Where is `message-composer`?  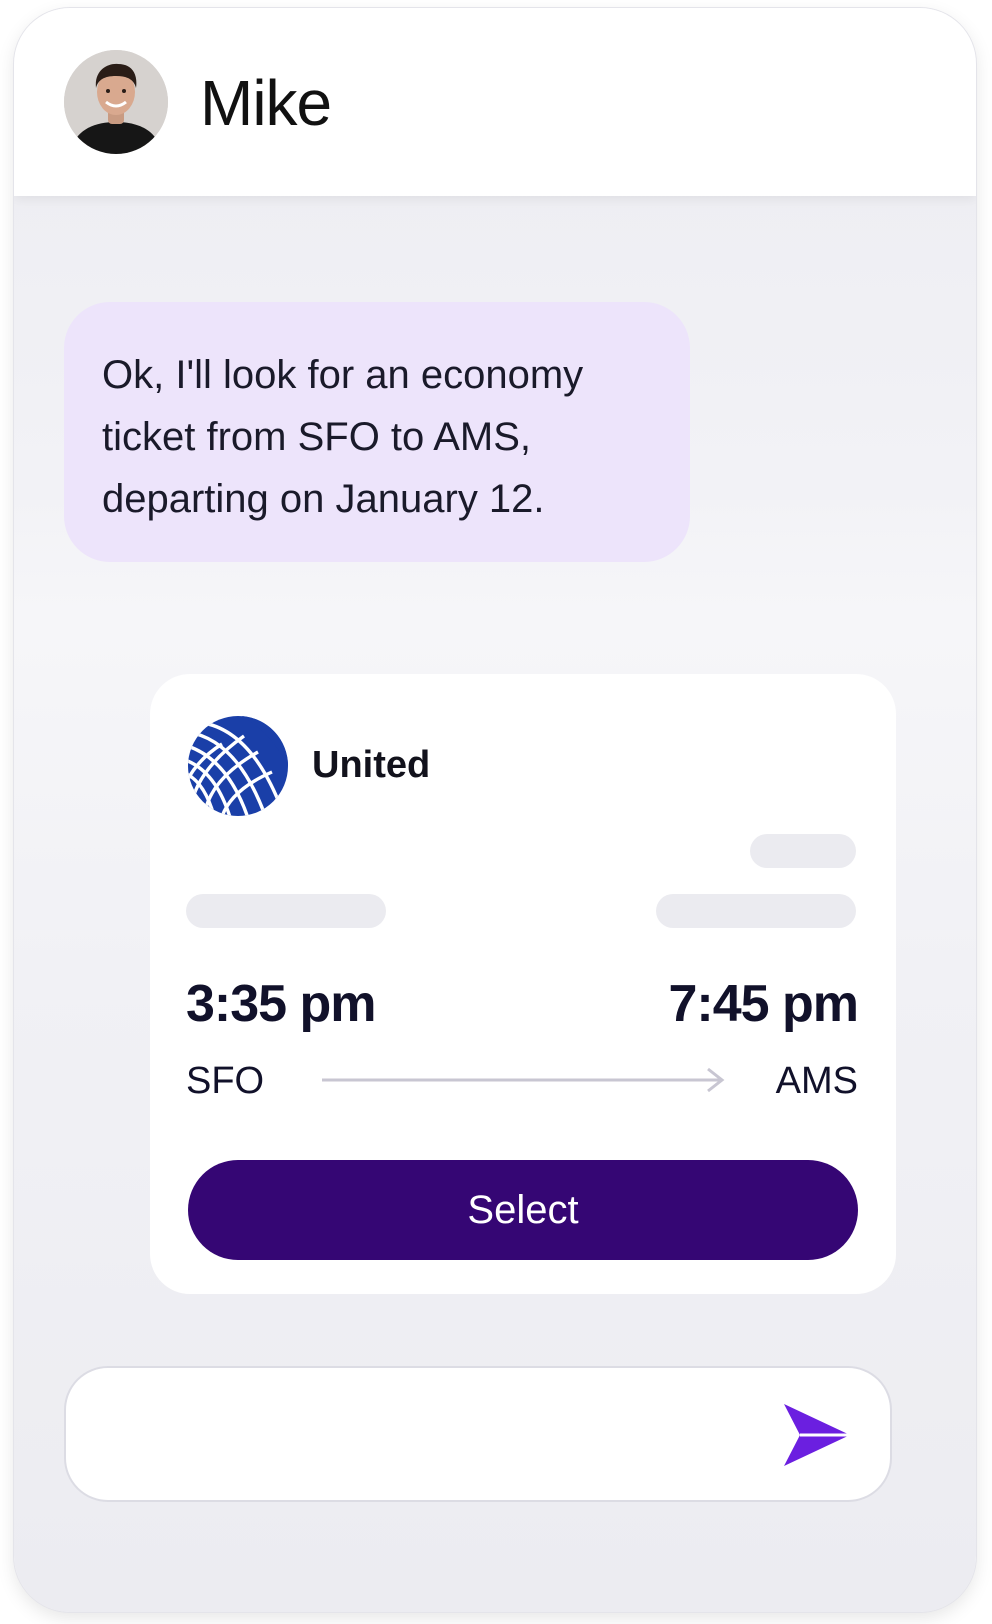 message-composer is located at coordinates (478, 1434).